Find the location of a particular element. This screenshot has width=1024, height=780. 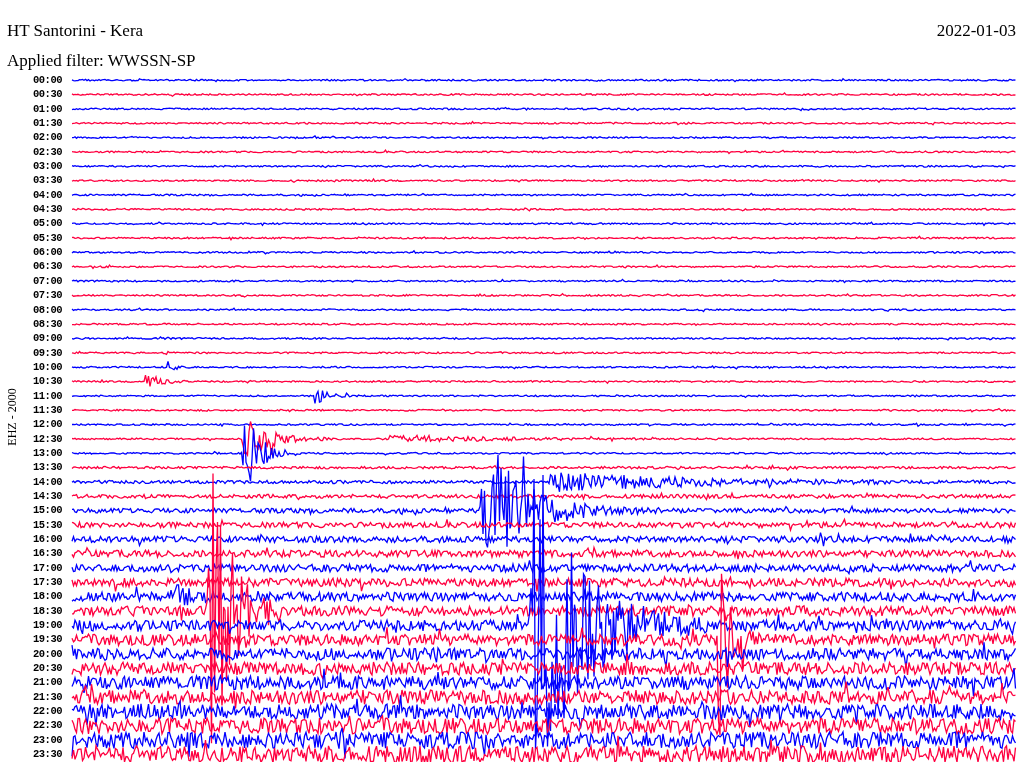

time-label: 02:30 is located at coordinates (47, 152).